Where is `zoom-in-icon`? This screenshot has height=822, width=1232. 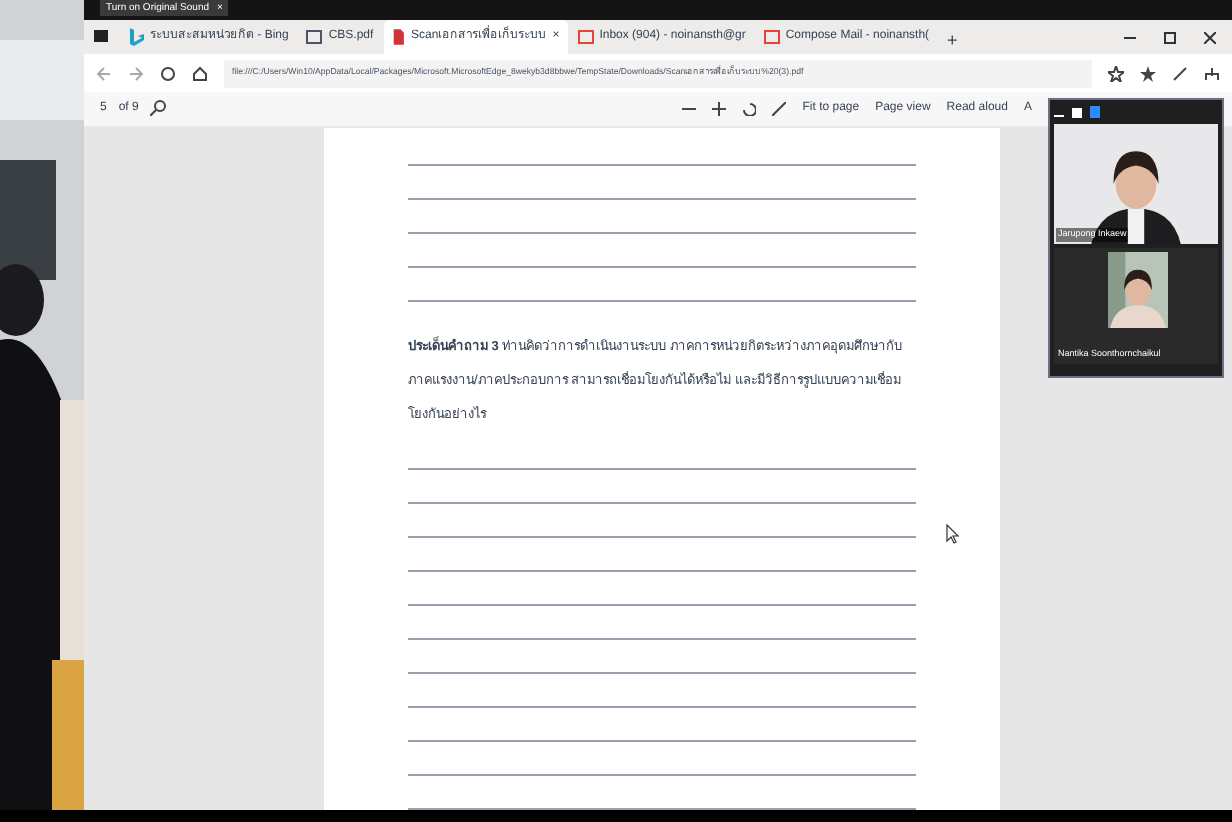 zoom-in-icon is located at coordinates (719, 108).